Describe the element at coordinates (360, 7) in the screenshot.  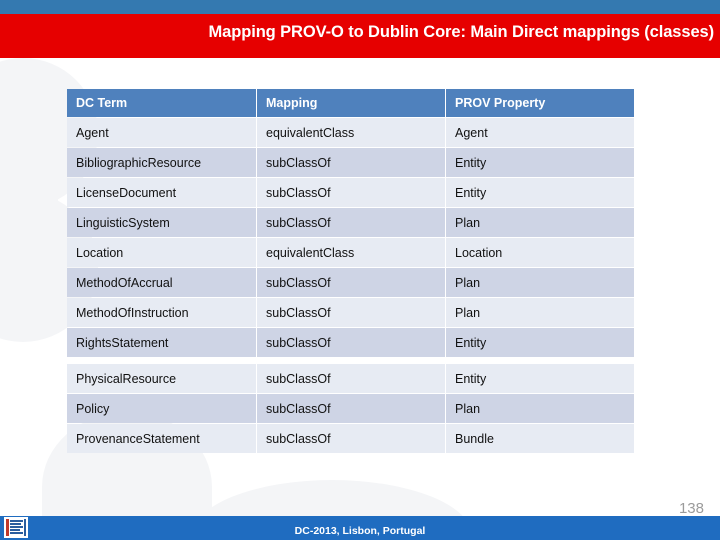
I see `top-accent-bar` at that location.